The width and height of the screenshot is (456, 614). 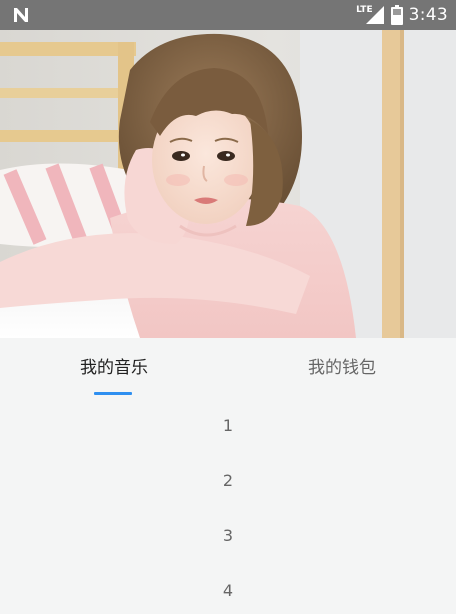 I want to click on tab-my-wallet-label: 我的钱包, so click(x=342, y=367).